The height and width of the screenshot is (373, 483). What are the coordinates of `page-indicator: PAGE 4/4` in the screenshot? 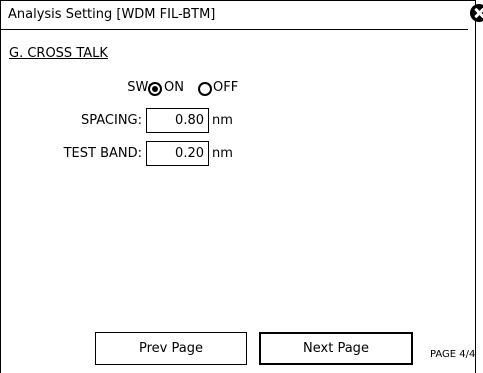 It's located at (453, 354).